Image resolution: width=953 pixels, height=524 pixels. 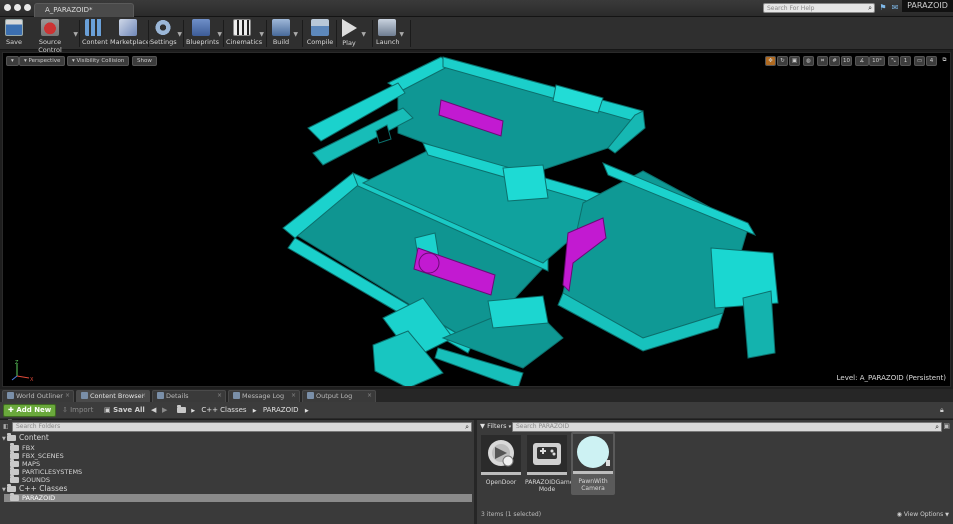 I want to click on asset-search-input: Search PARAZOID ⌕, so click(x=727, y=427).